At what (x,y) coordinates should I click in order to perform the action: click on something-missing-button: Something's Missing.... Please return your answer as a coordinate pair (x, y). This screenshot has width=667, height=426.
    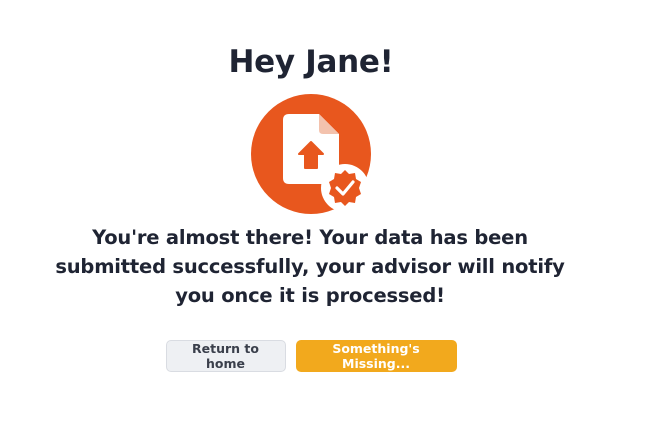
    Looking at the image, I should click on (376, 356).